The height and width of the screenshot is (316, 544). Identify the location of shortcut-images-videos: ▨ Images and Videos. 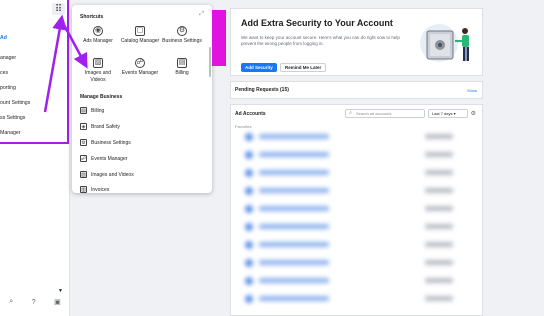
(98, 70).